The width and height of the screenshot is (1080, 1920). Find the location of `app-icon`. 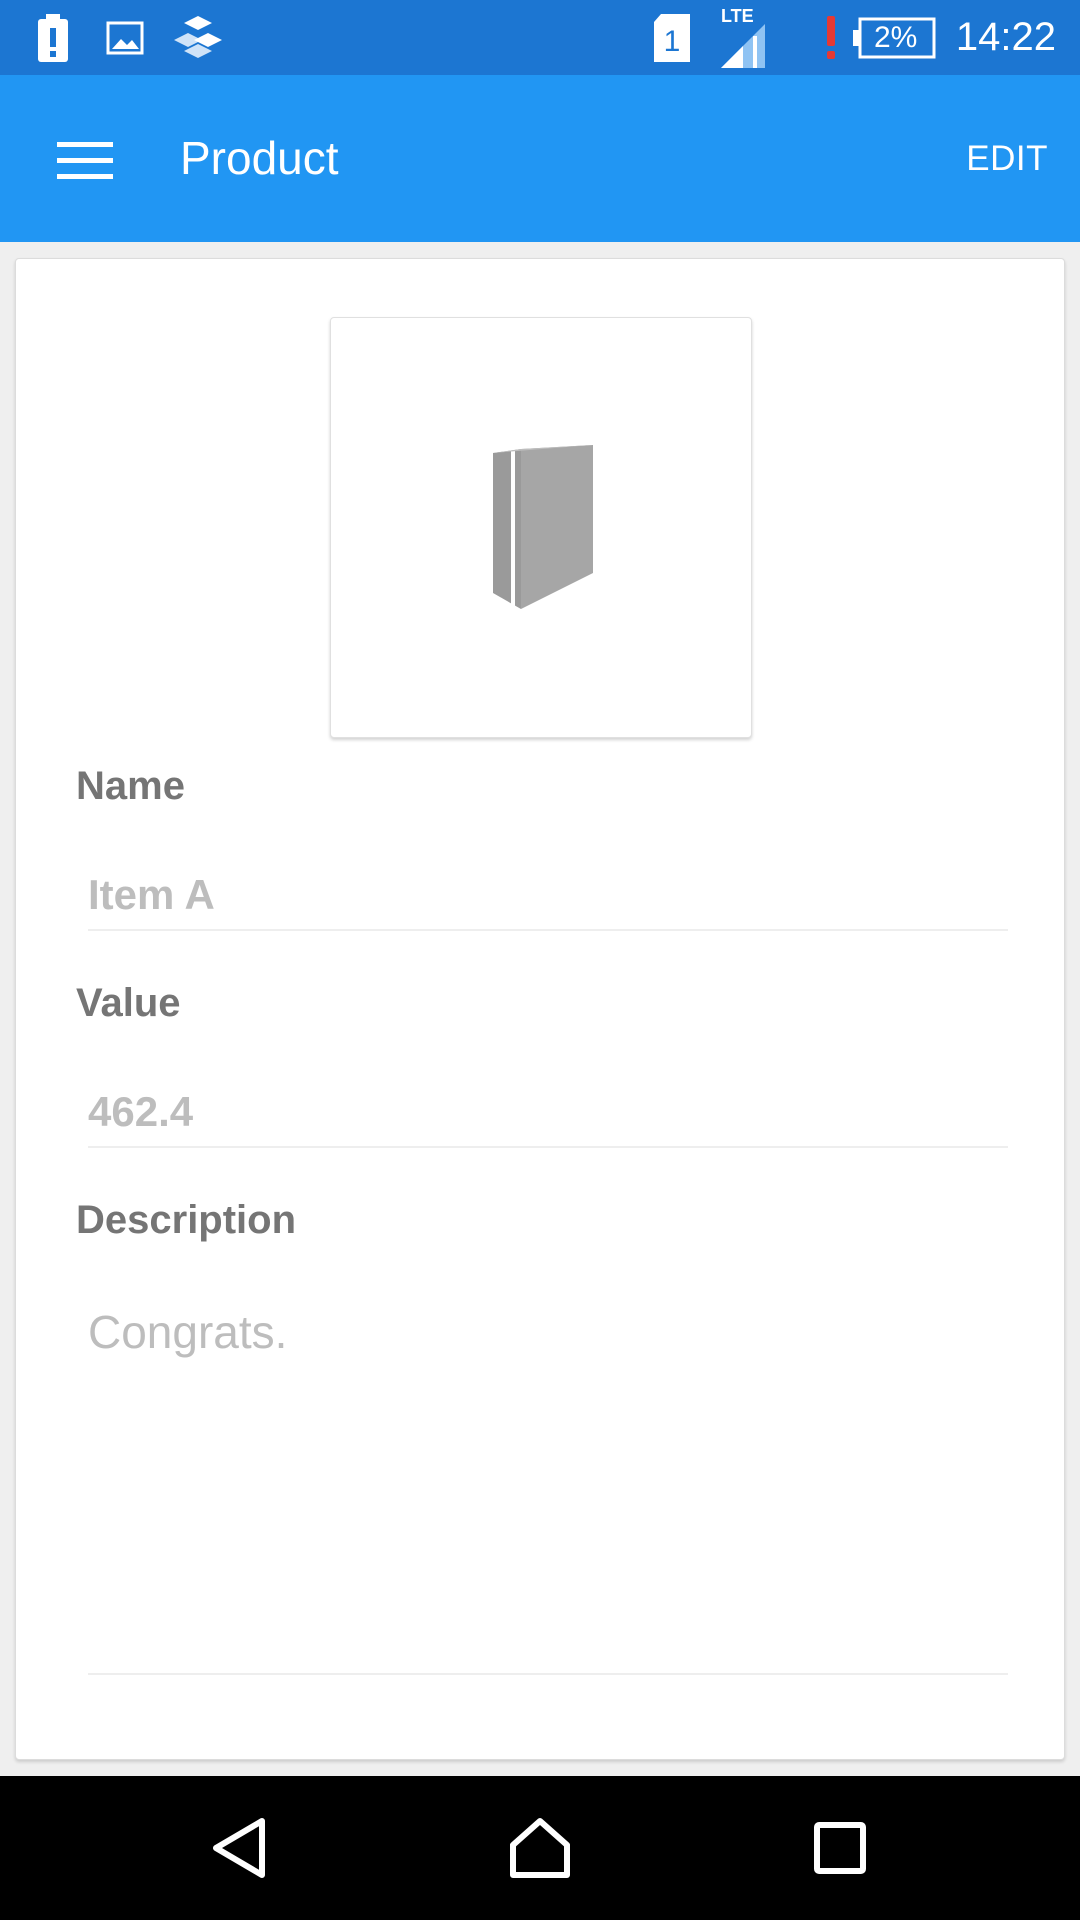

app-icon is located at coordinates (198, 37).